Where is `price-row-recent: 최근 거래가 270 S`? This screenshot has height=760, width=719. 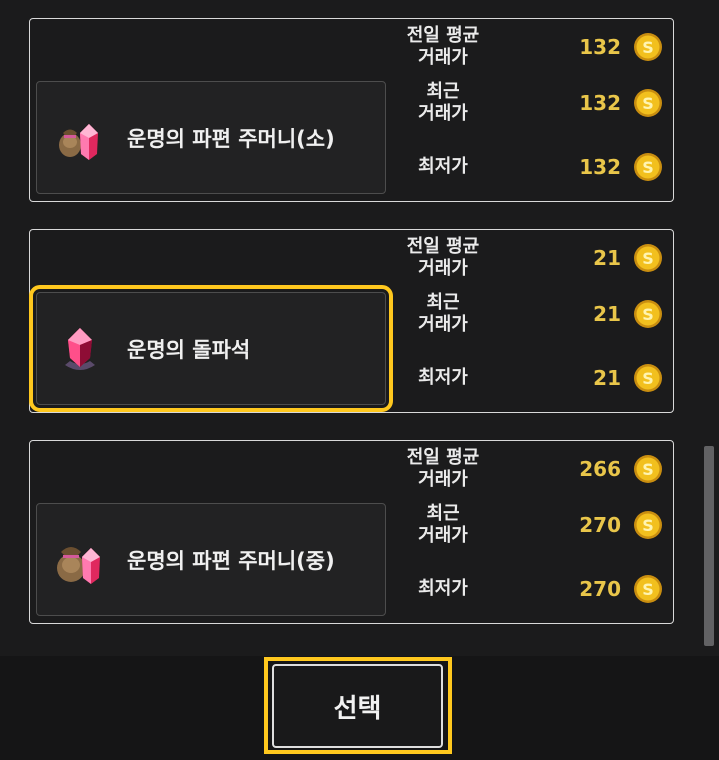 price-row-recent: 최근 거래가 270 S is located at coordinates (532, 525).